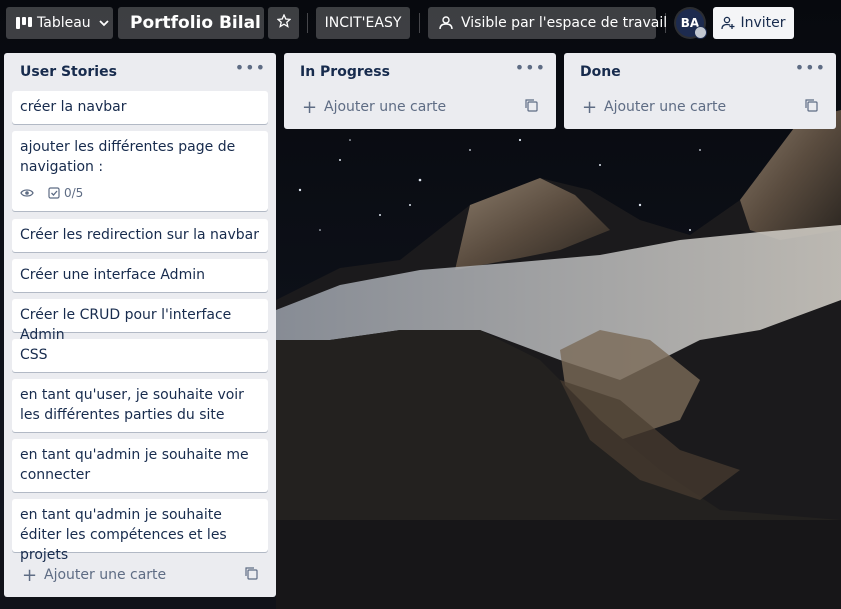 The image size is (841, 609). What do you see at coordinates (363, 23) in the screenshot?
I see `workspace-button: INCIT'EASY` at bounding box center [363, 23].